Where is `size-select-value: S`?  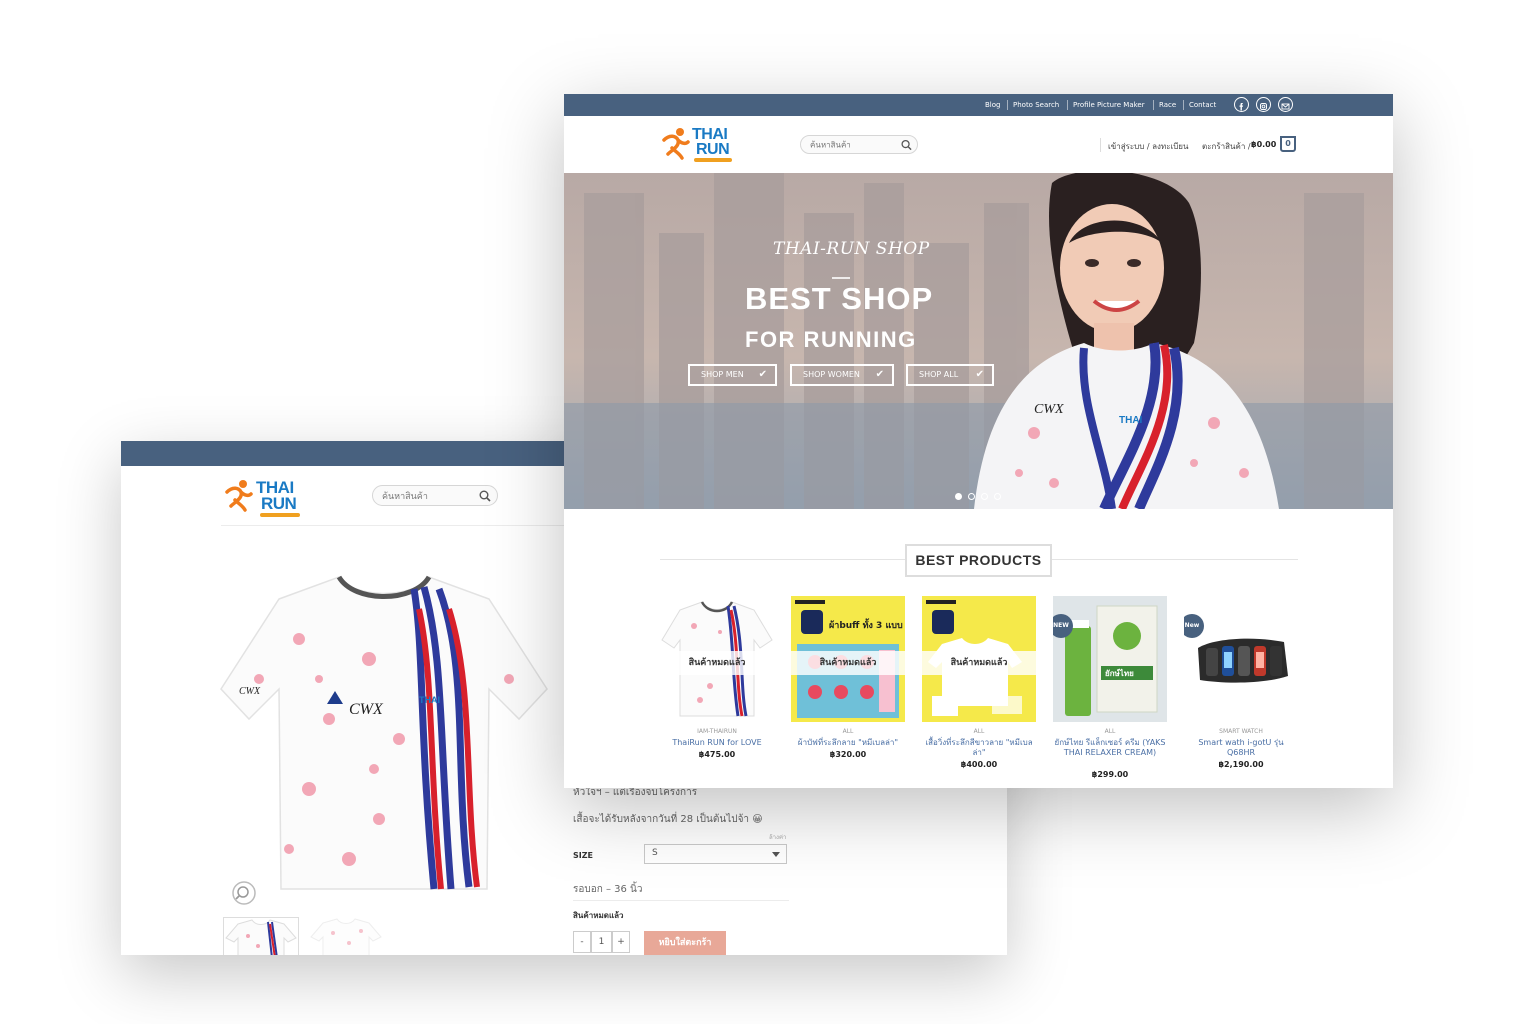 size-select-value: S is located at coordinates (655, 853).